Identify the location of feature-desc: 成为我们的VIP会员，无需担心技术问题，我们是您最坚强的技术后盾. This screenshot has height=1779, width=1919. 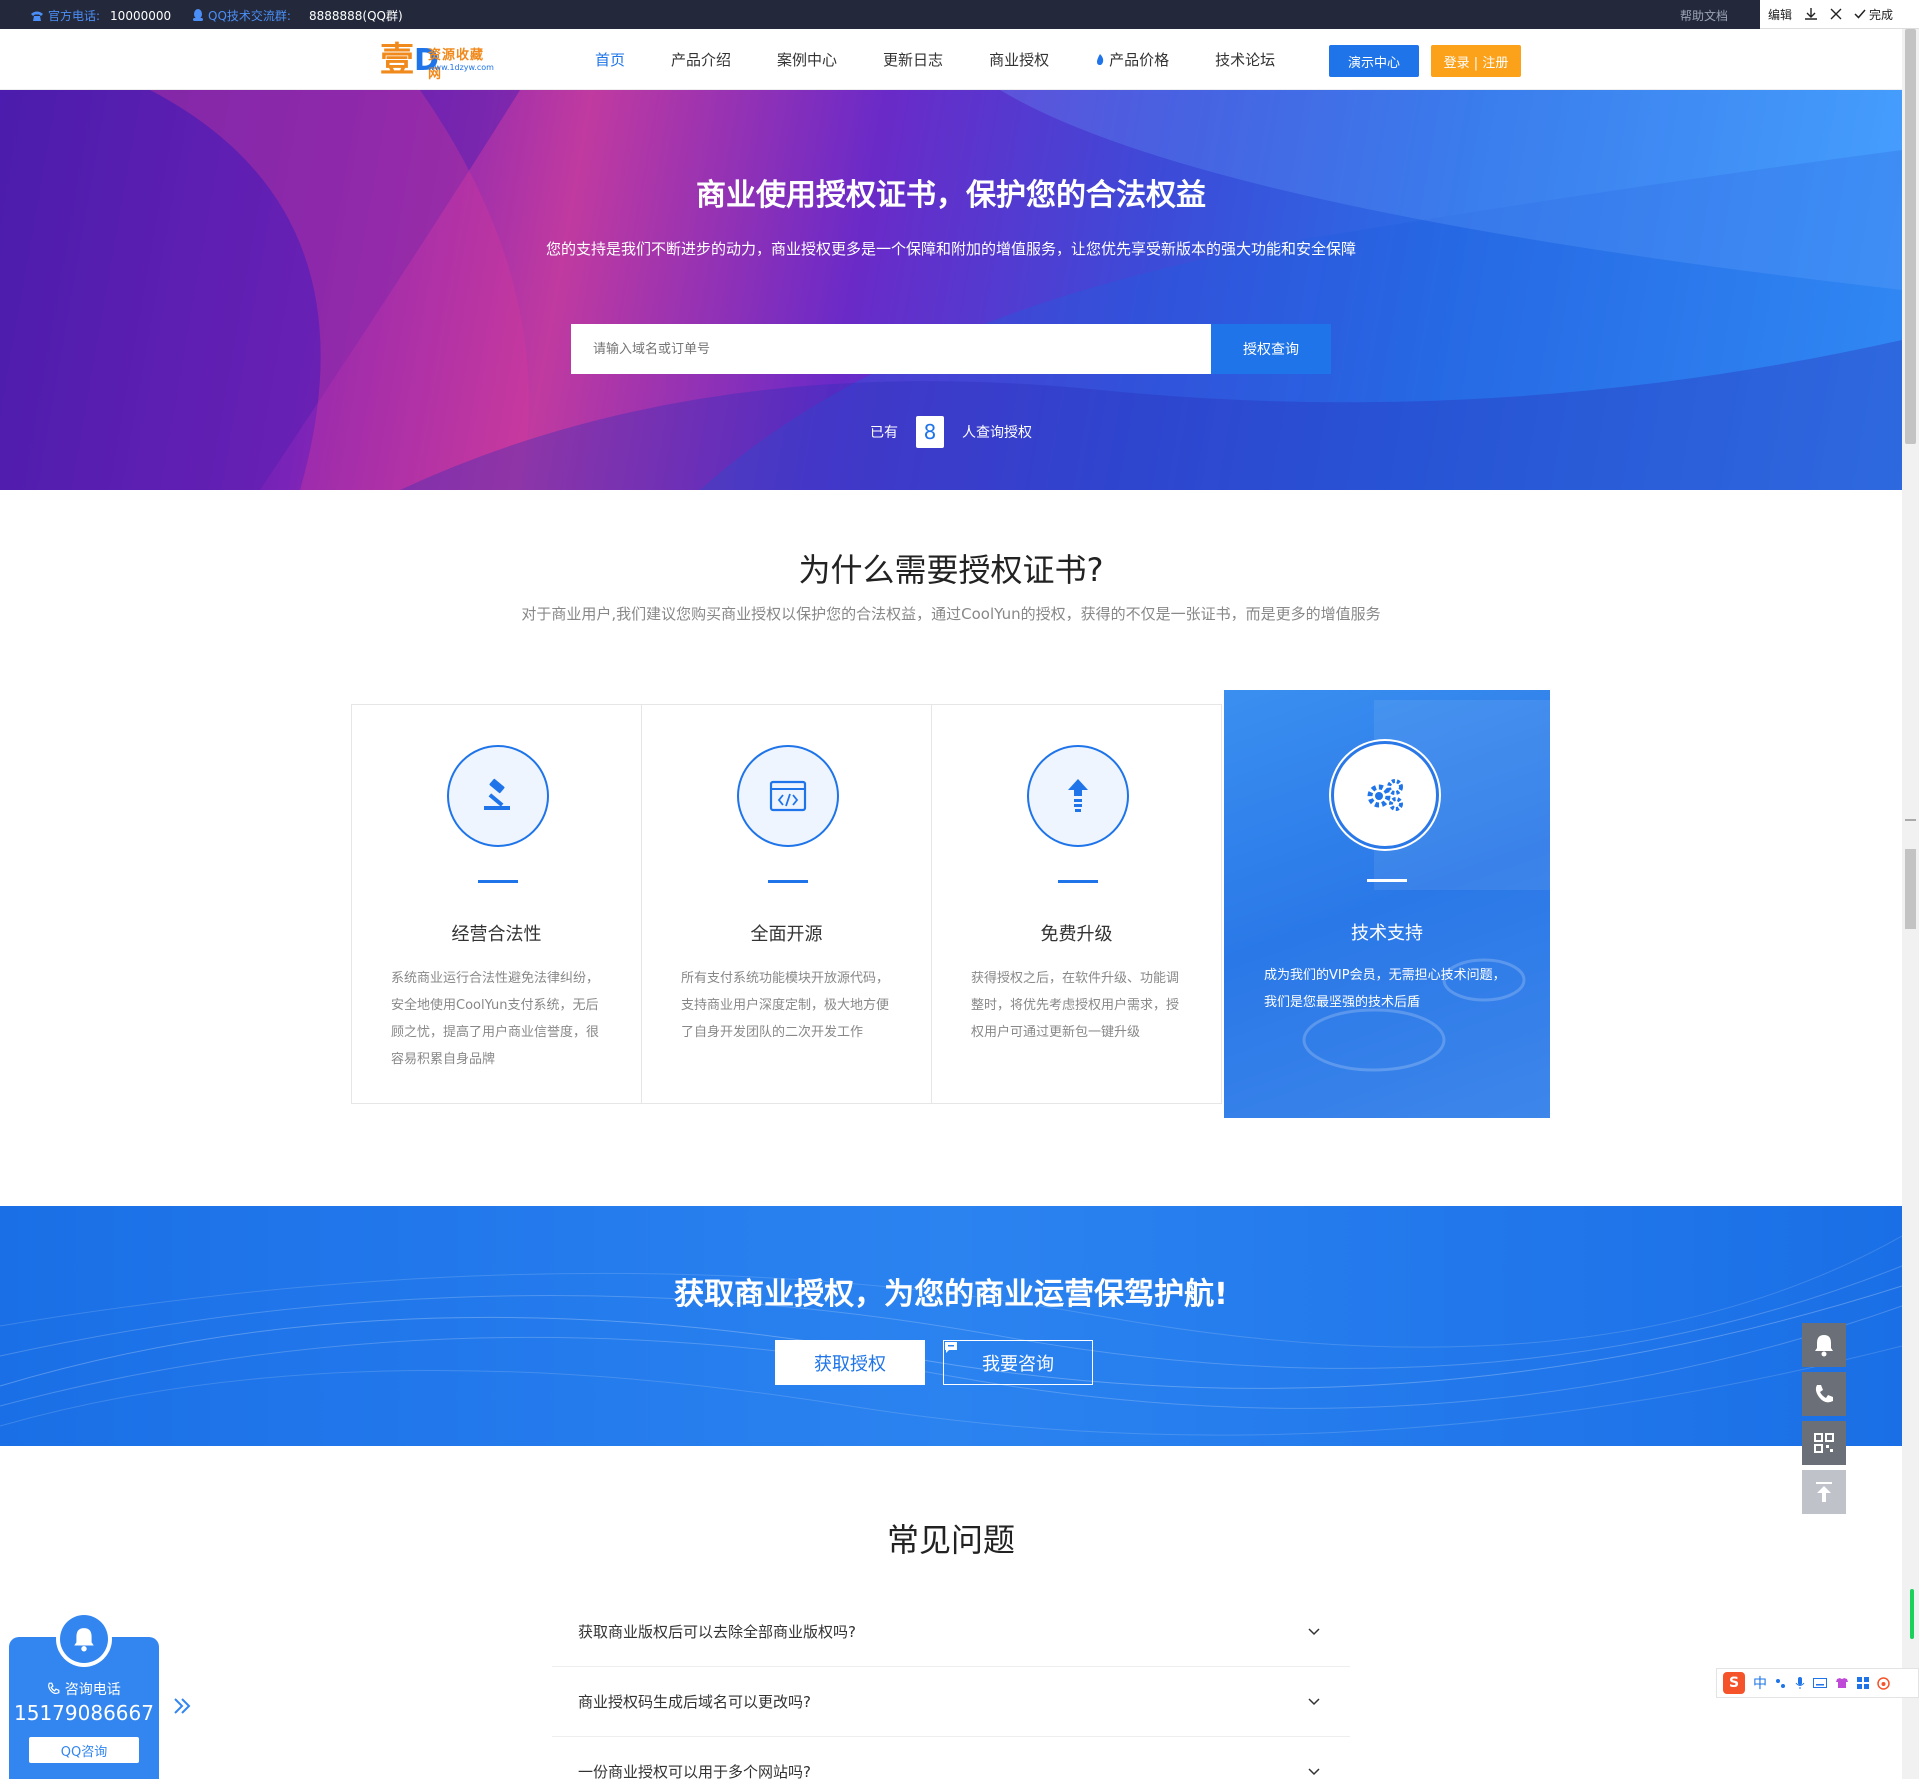
(1385, 989).